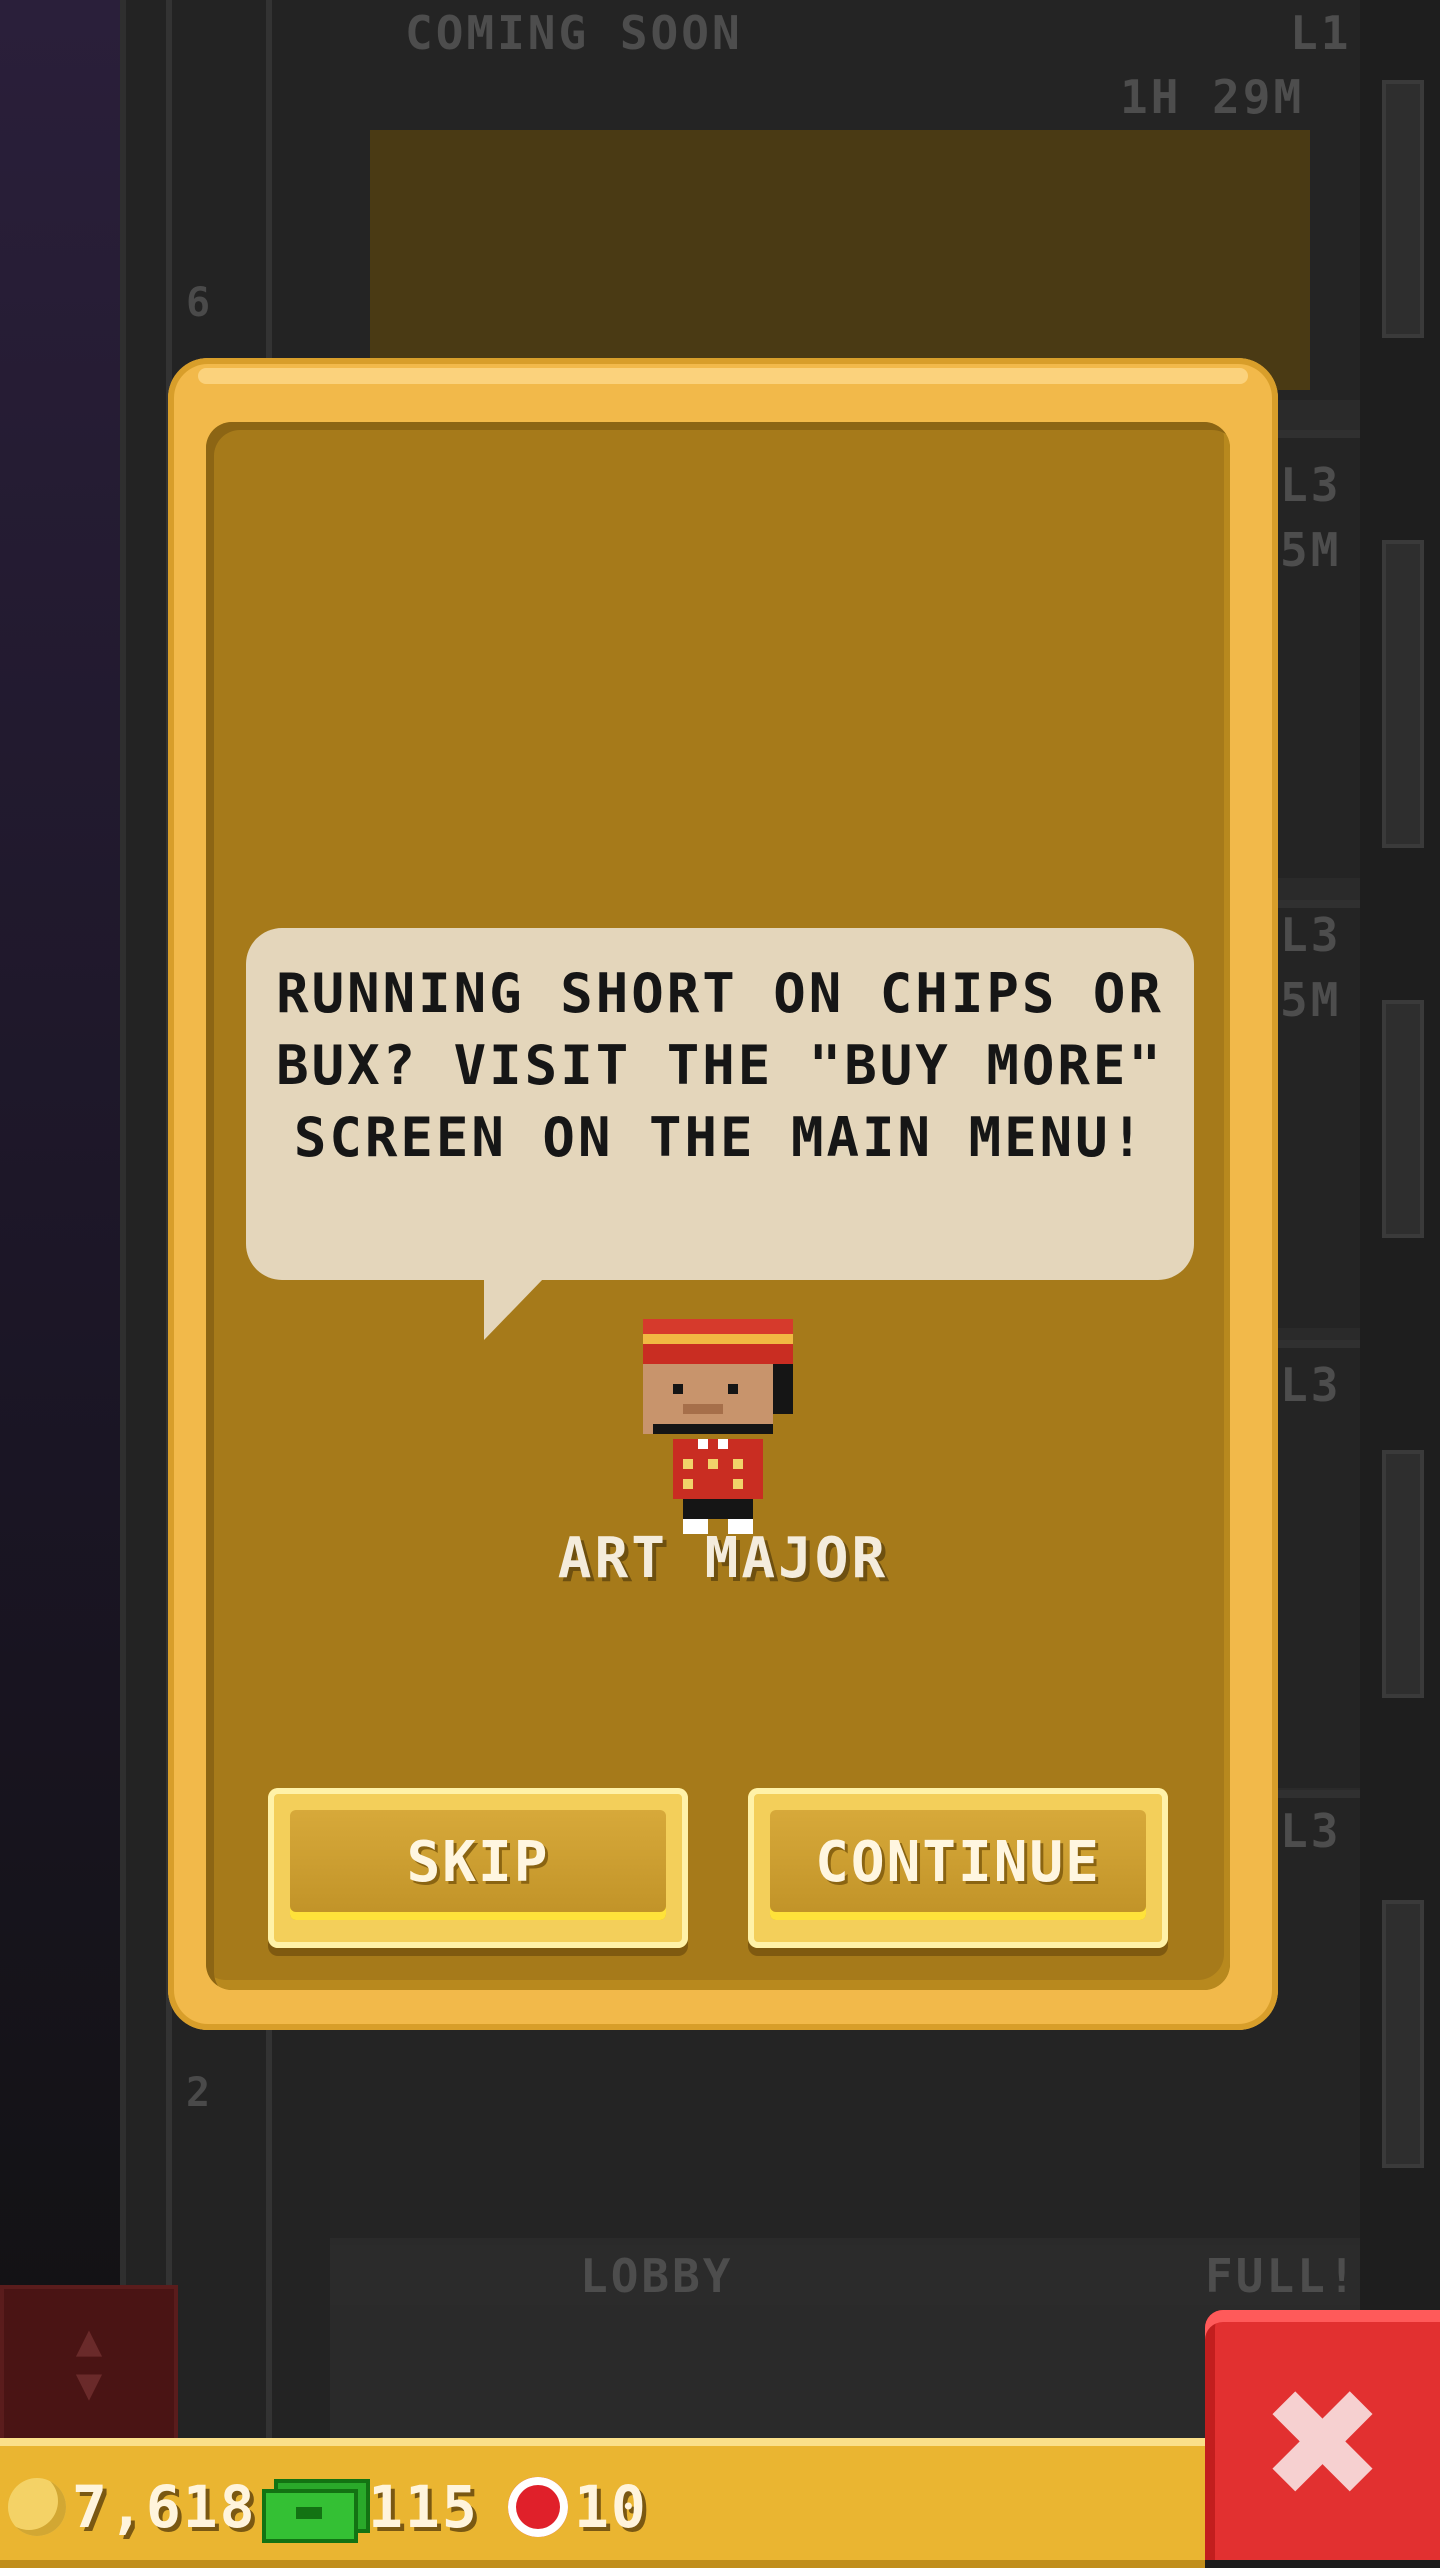 The width and height of the screenshot is (1440, 2568). Describe the element at coordinates (514, 1309) in the screenshot. I see `speech-bubble-tail` at that location.